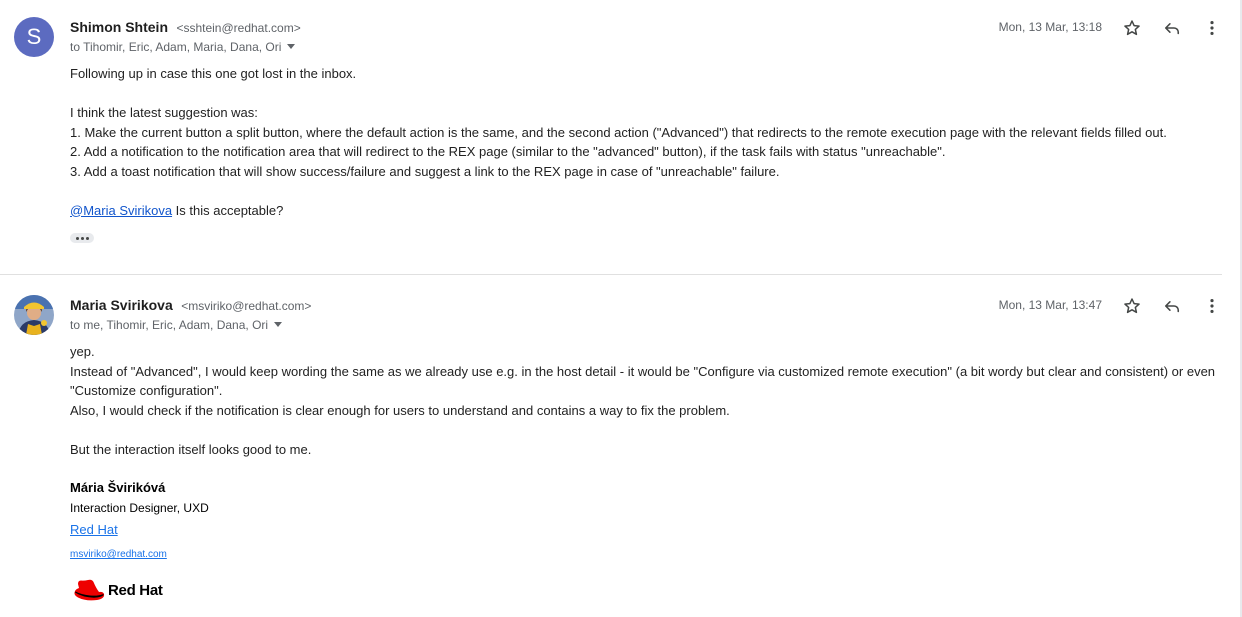 Image resolution: width=1242 pixels, height=617 pixels. Describe the element at coordinates (118, 555) in the screenshot. I see `signature-email-link: msviriko@redhat.com` at that location.